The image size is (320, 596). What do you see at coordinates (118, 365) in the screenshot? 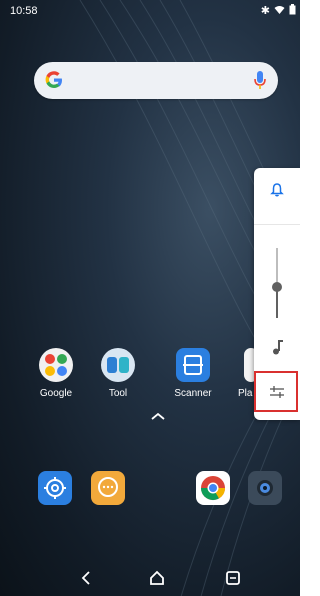
I see `tool-folder-icon` at bounding box center [118, 365].